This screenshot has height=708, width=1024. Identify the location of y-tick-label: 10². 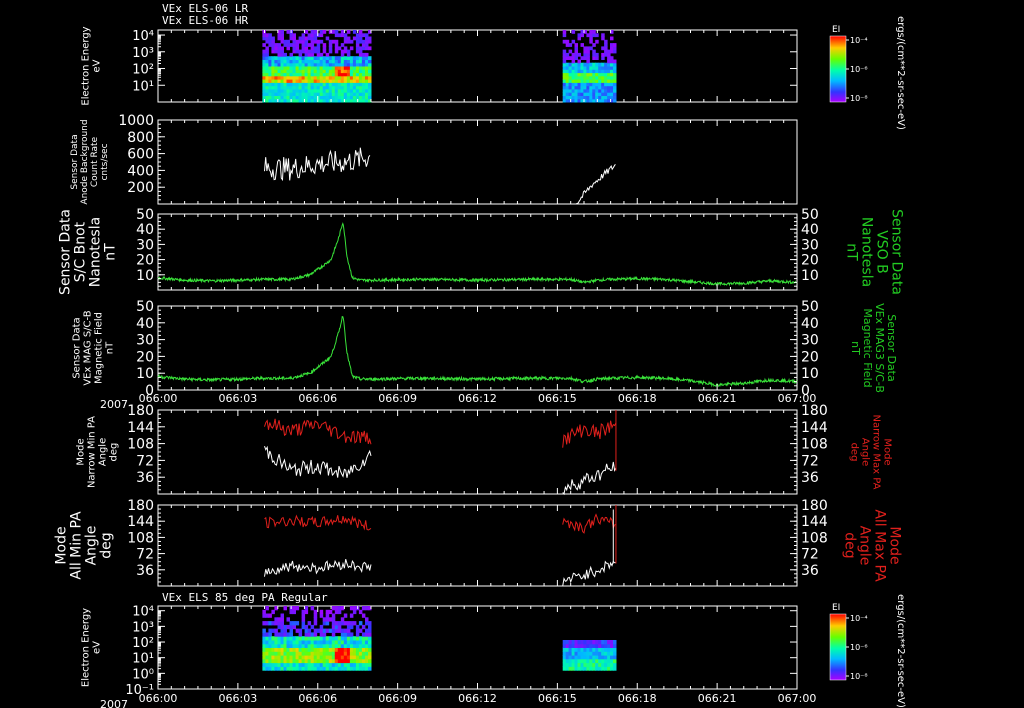
(143, 70).